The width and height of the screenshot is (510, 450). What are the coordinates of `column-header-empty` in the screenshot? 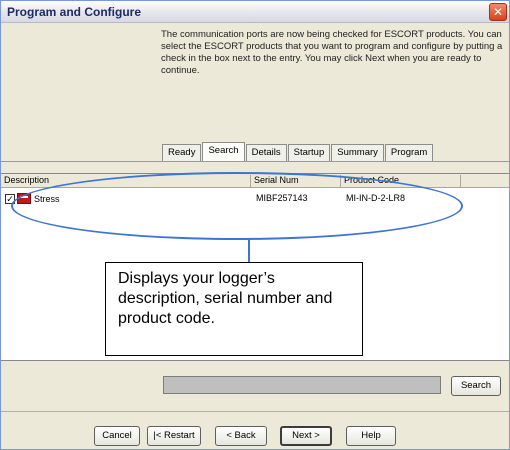 It's located at (485, 181).